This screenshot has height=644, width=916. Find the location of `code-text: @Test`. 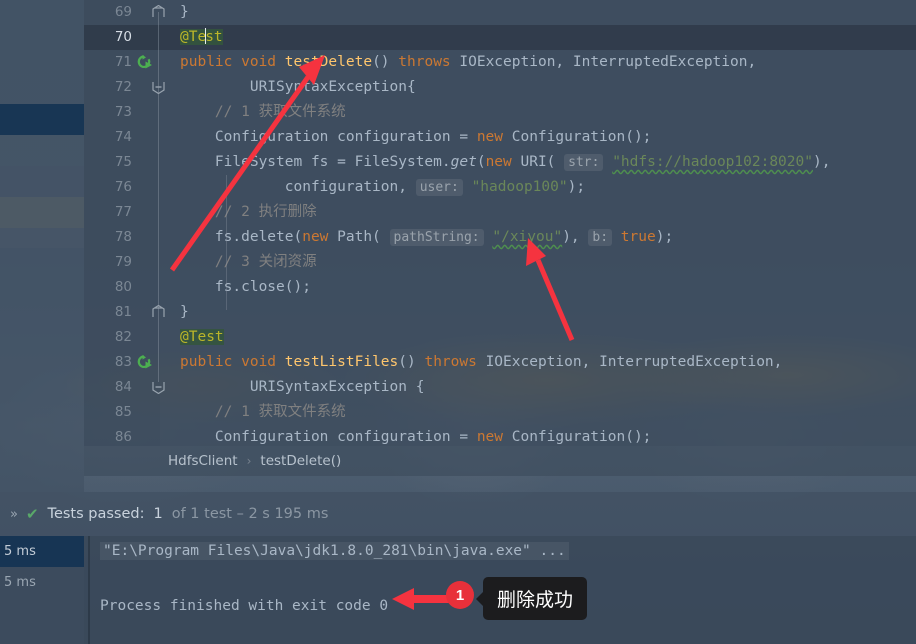

code-text: @Test is located at coordinates (202, 337).